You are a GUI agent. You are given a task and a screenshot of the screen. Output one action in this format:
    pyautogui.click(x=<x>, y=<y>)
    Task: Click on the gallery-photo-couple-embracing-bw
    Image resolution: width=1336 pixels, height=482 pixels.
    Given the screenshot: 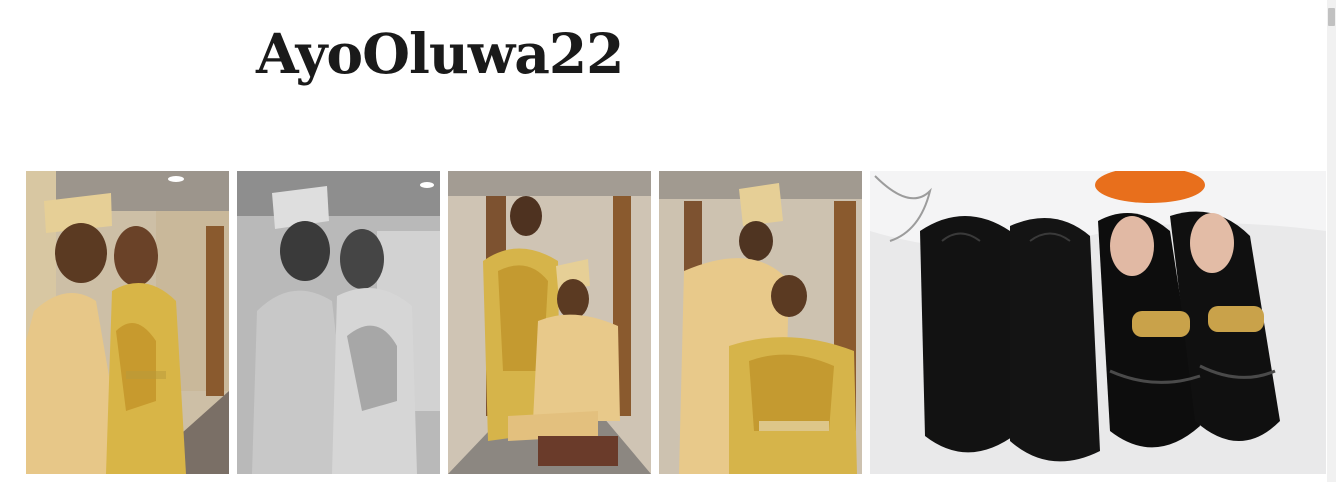 What is the action you would take?
    pyautogui.click(x=338, y=322)
    